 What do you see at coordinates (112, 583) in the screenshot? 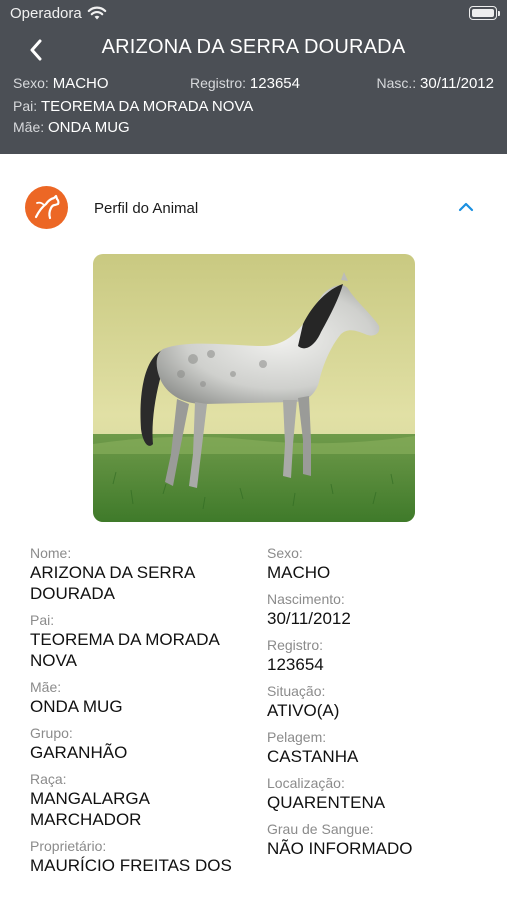
I see `field-value: ARIZONA DA SERRA DOURADA` at bounding box center [112, 583].